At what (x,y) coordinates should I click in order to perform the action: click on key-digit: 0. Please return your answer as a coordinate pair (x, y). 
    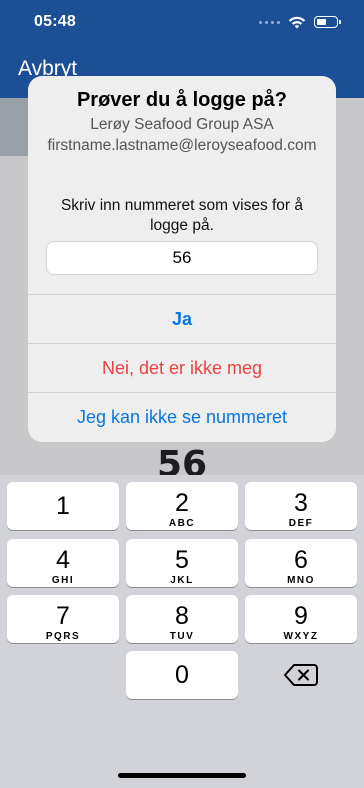
    Looking at the image, I should click on (182, 675).